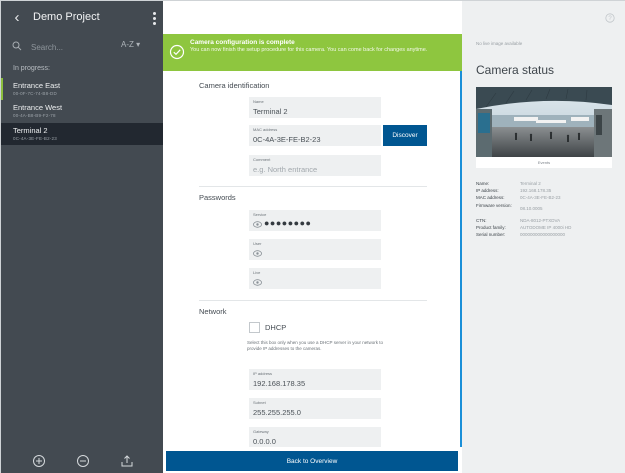 The height and width of the screenshot is (473, 625). Describe the element at coordinates (315, 139) in the screenshot. I see `mac-input` at that location.